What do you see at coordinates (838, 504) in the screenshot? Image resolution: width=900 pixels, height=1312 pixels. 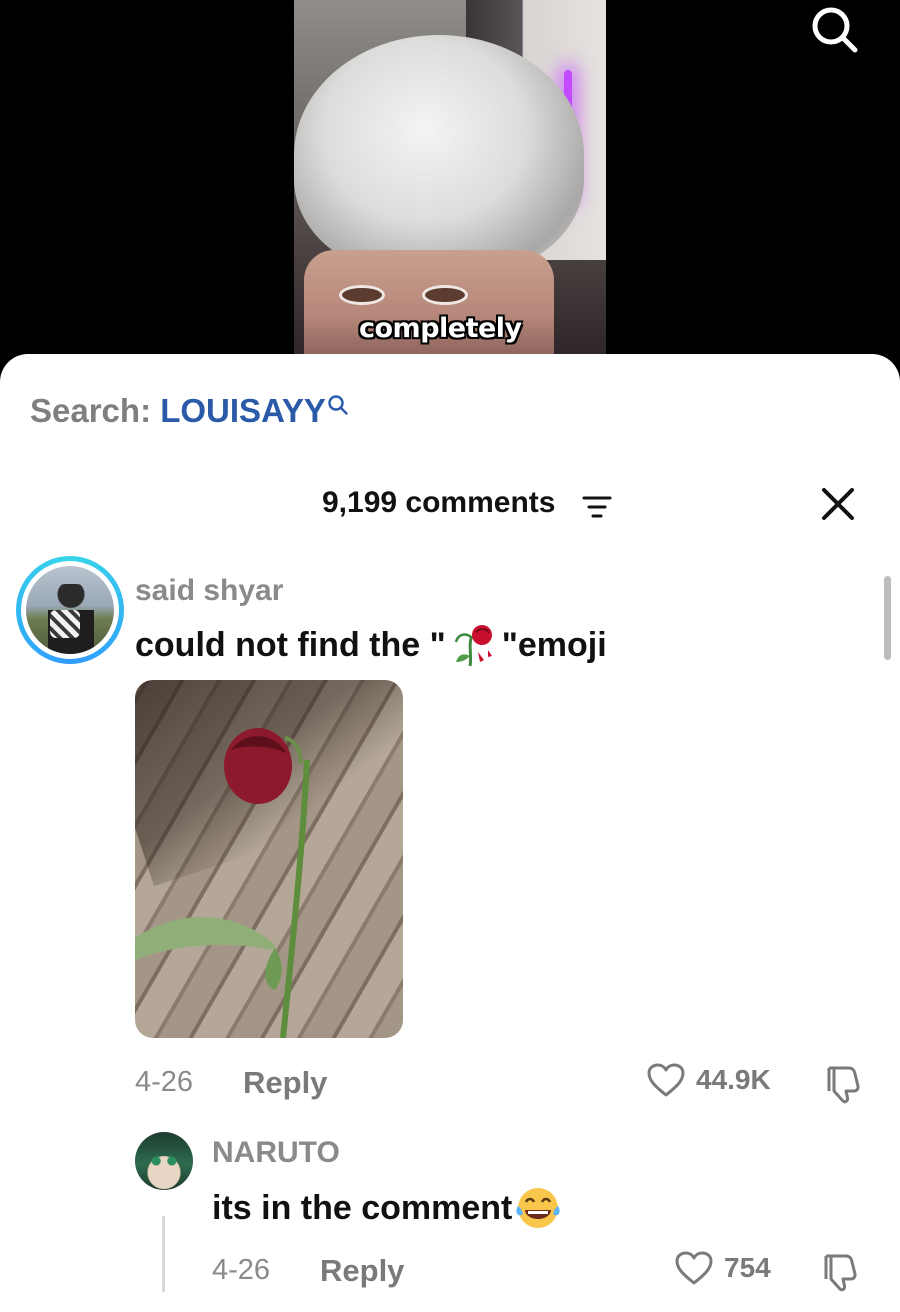 I see `close-icon` at bounding box center [838, 504].